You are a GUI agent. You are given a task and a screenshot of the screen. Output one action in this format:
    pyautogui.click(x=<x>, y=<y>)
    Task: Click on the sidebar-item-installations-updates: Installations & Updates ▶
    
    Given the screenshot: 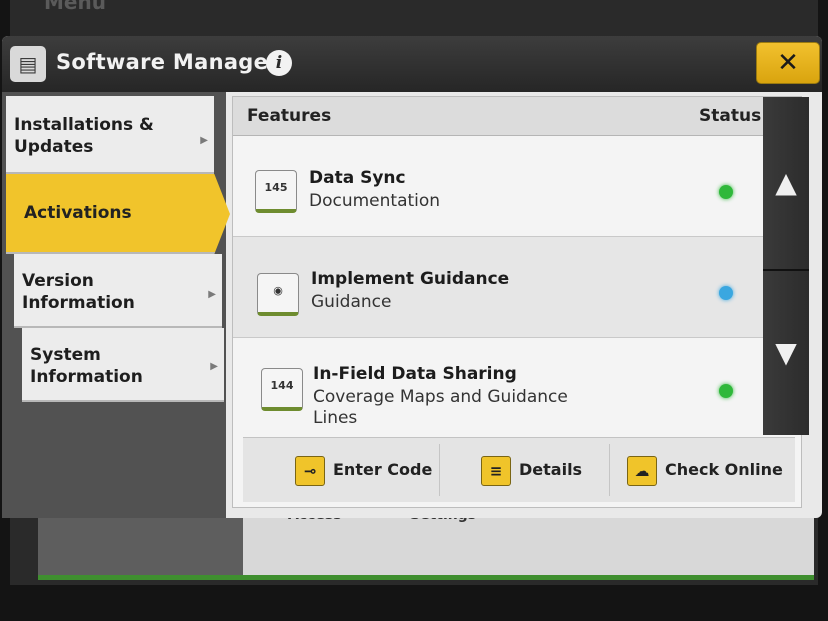 What is the action you would take?
    pyautogui.click(x=110, y=135)
    